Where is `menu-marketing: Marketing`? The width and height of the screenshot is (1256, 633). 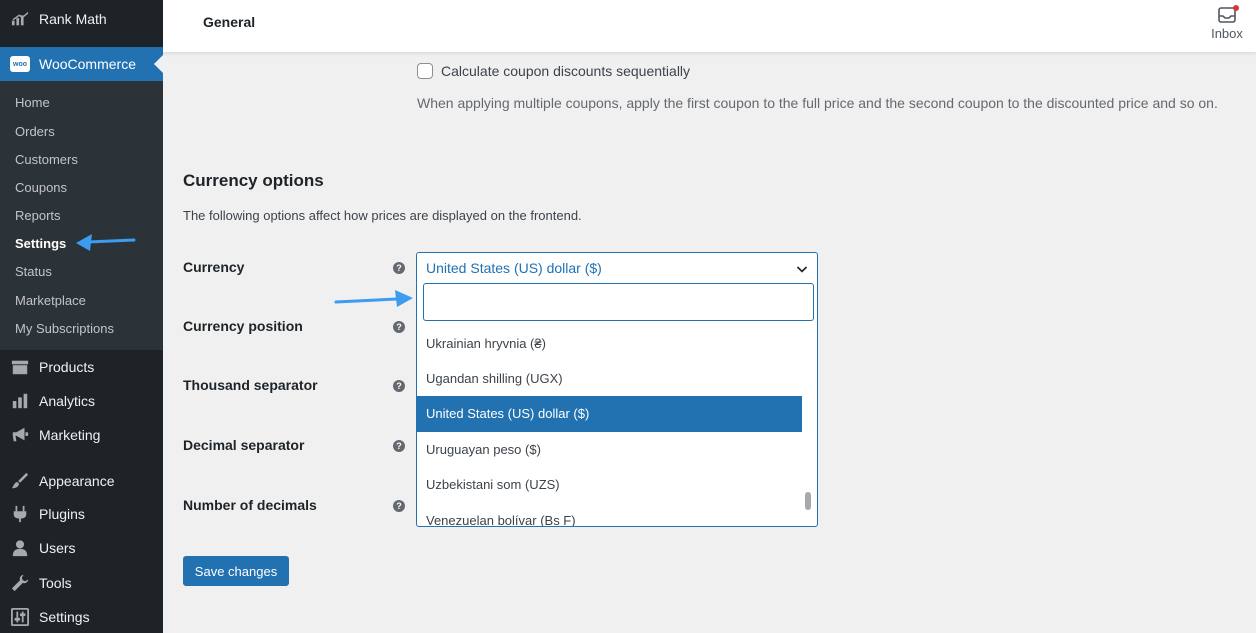 menu-marketing: Marketing is located at coordinates (81, 435).